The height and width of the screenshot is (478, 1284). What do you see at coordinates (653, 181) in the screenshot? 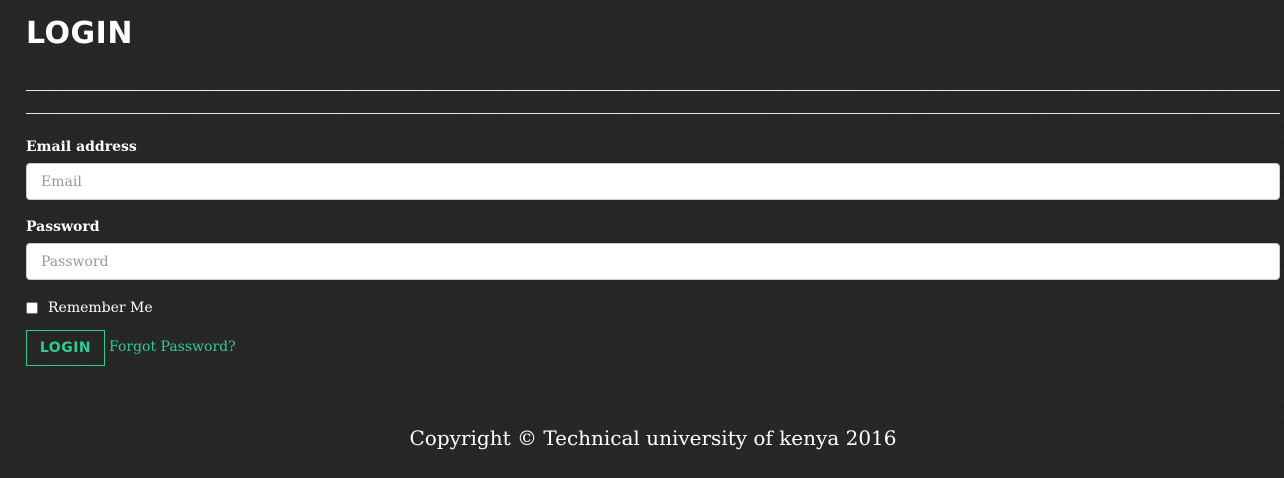
I see `email-input` at bounding box center [653, 181].